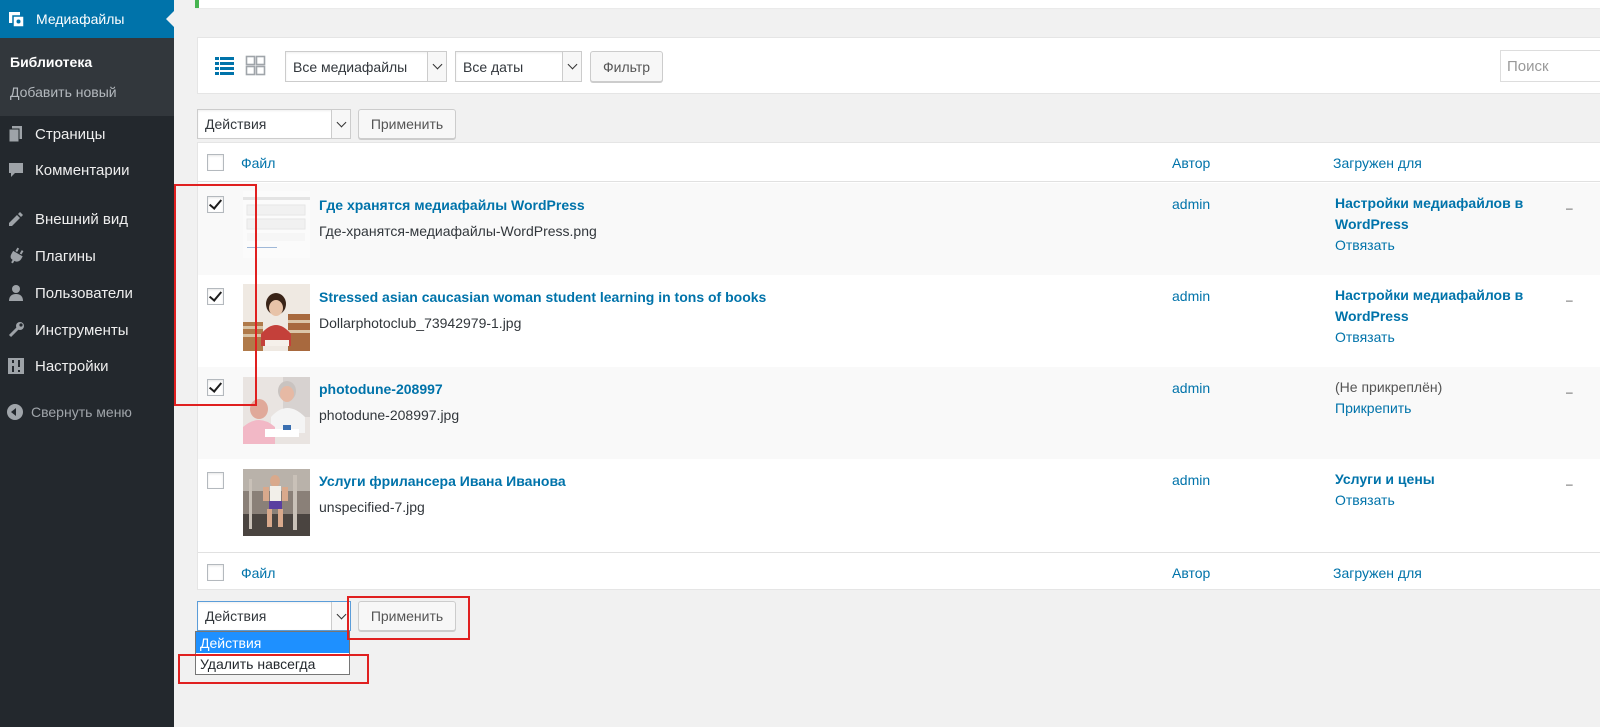 This screenshot has width=1600, height=727. I want to click on table-footer: Файл Автор Загружен для, so click(899, 571).